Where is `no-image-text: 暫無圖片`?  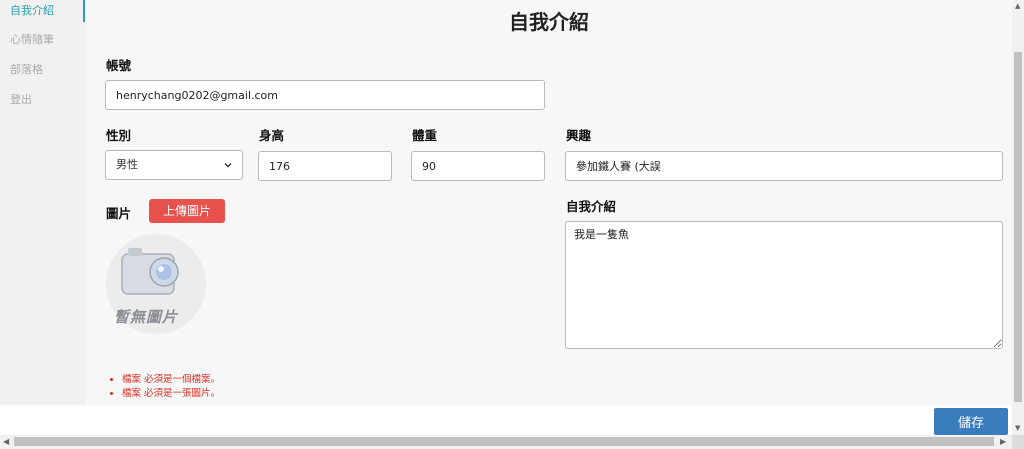
no-image-text: 暫無圖片 is located at coordinates (146, 317).